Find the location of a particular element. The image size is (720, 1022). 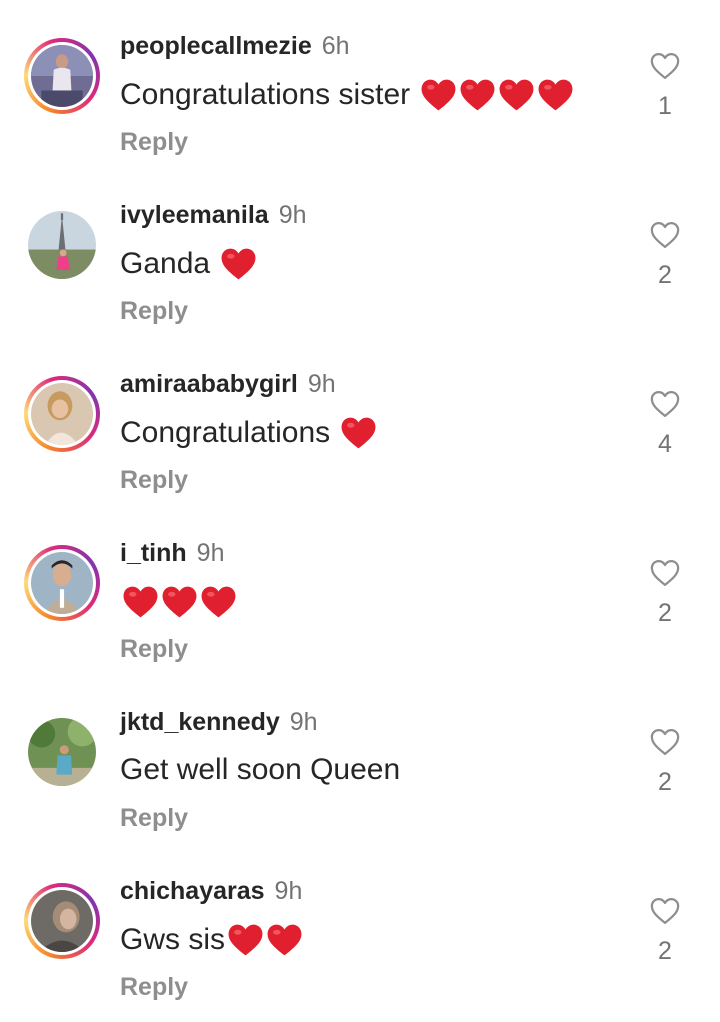

username: chichayaras is located at coordinates (192, 891).